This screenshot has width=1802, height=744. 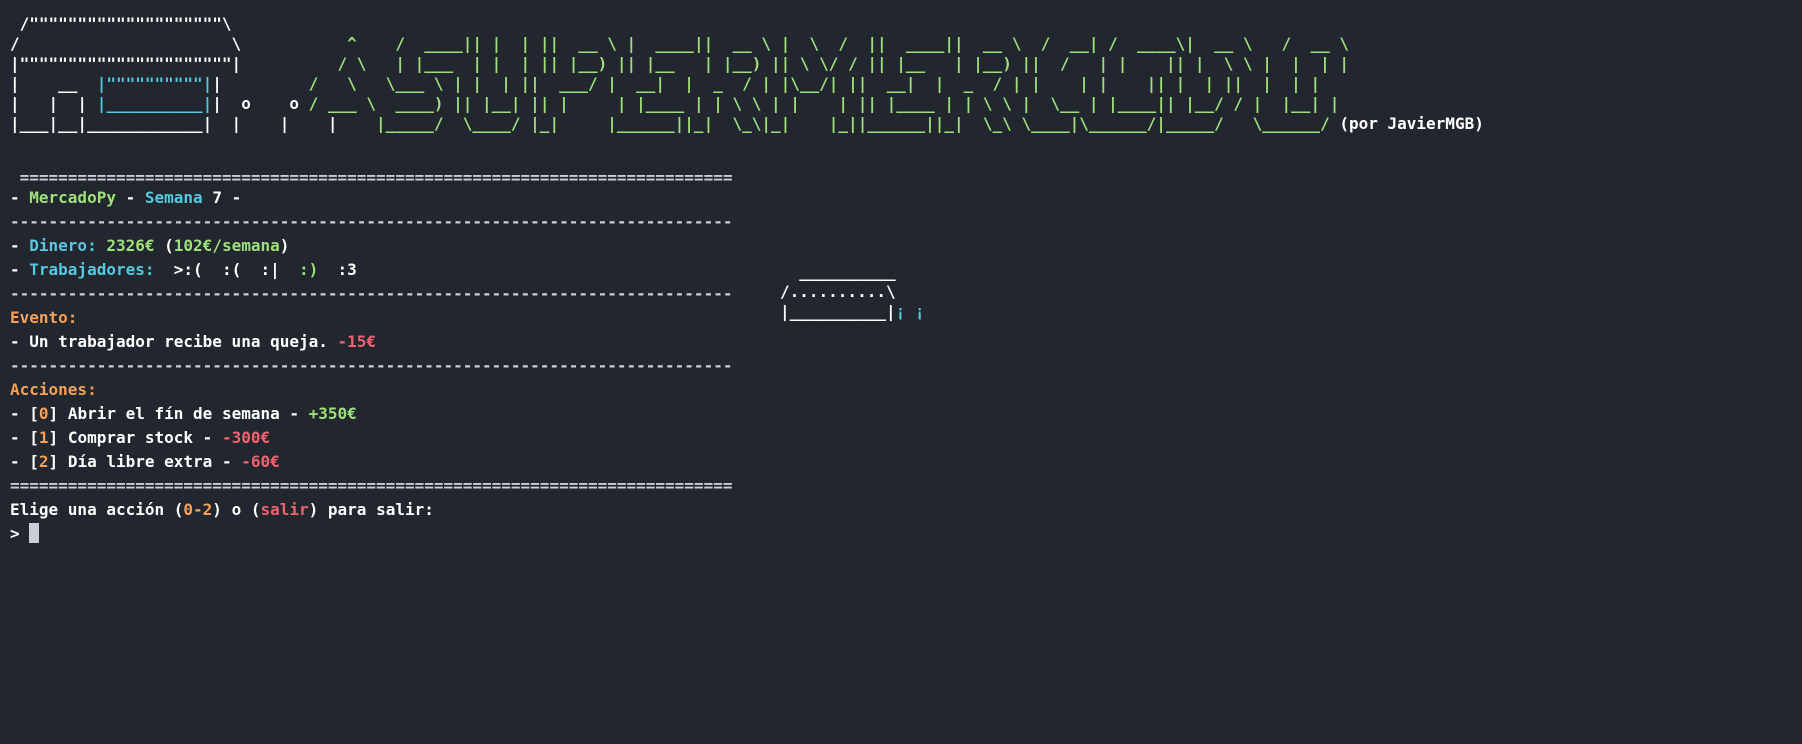 I want to click on action-item-2: - [2] Día libre extra - -60€, so click(x=145, y=462).